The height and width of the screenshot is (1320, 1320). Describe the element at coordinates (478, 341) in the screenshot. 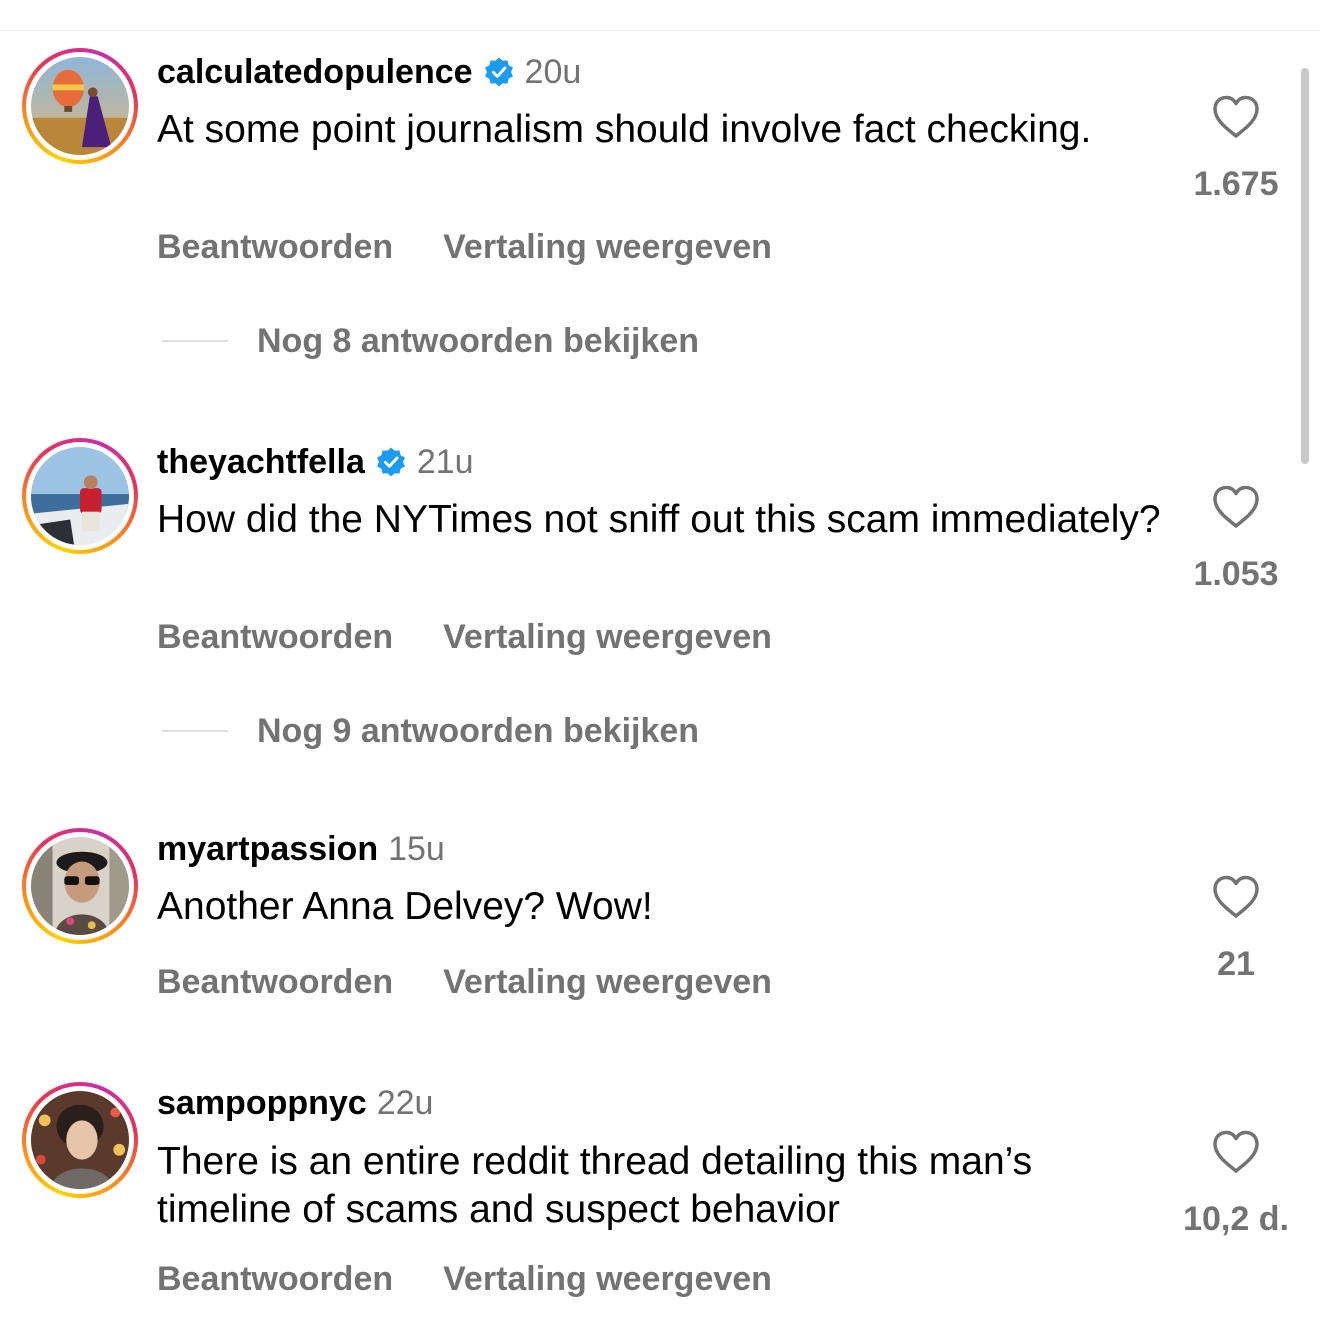

I see `view-replies-label: Nog 8 antwoorden bekijken` at that location.